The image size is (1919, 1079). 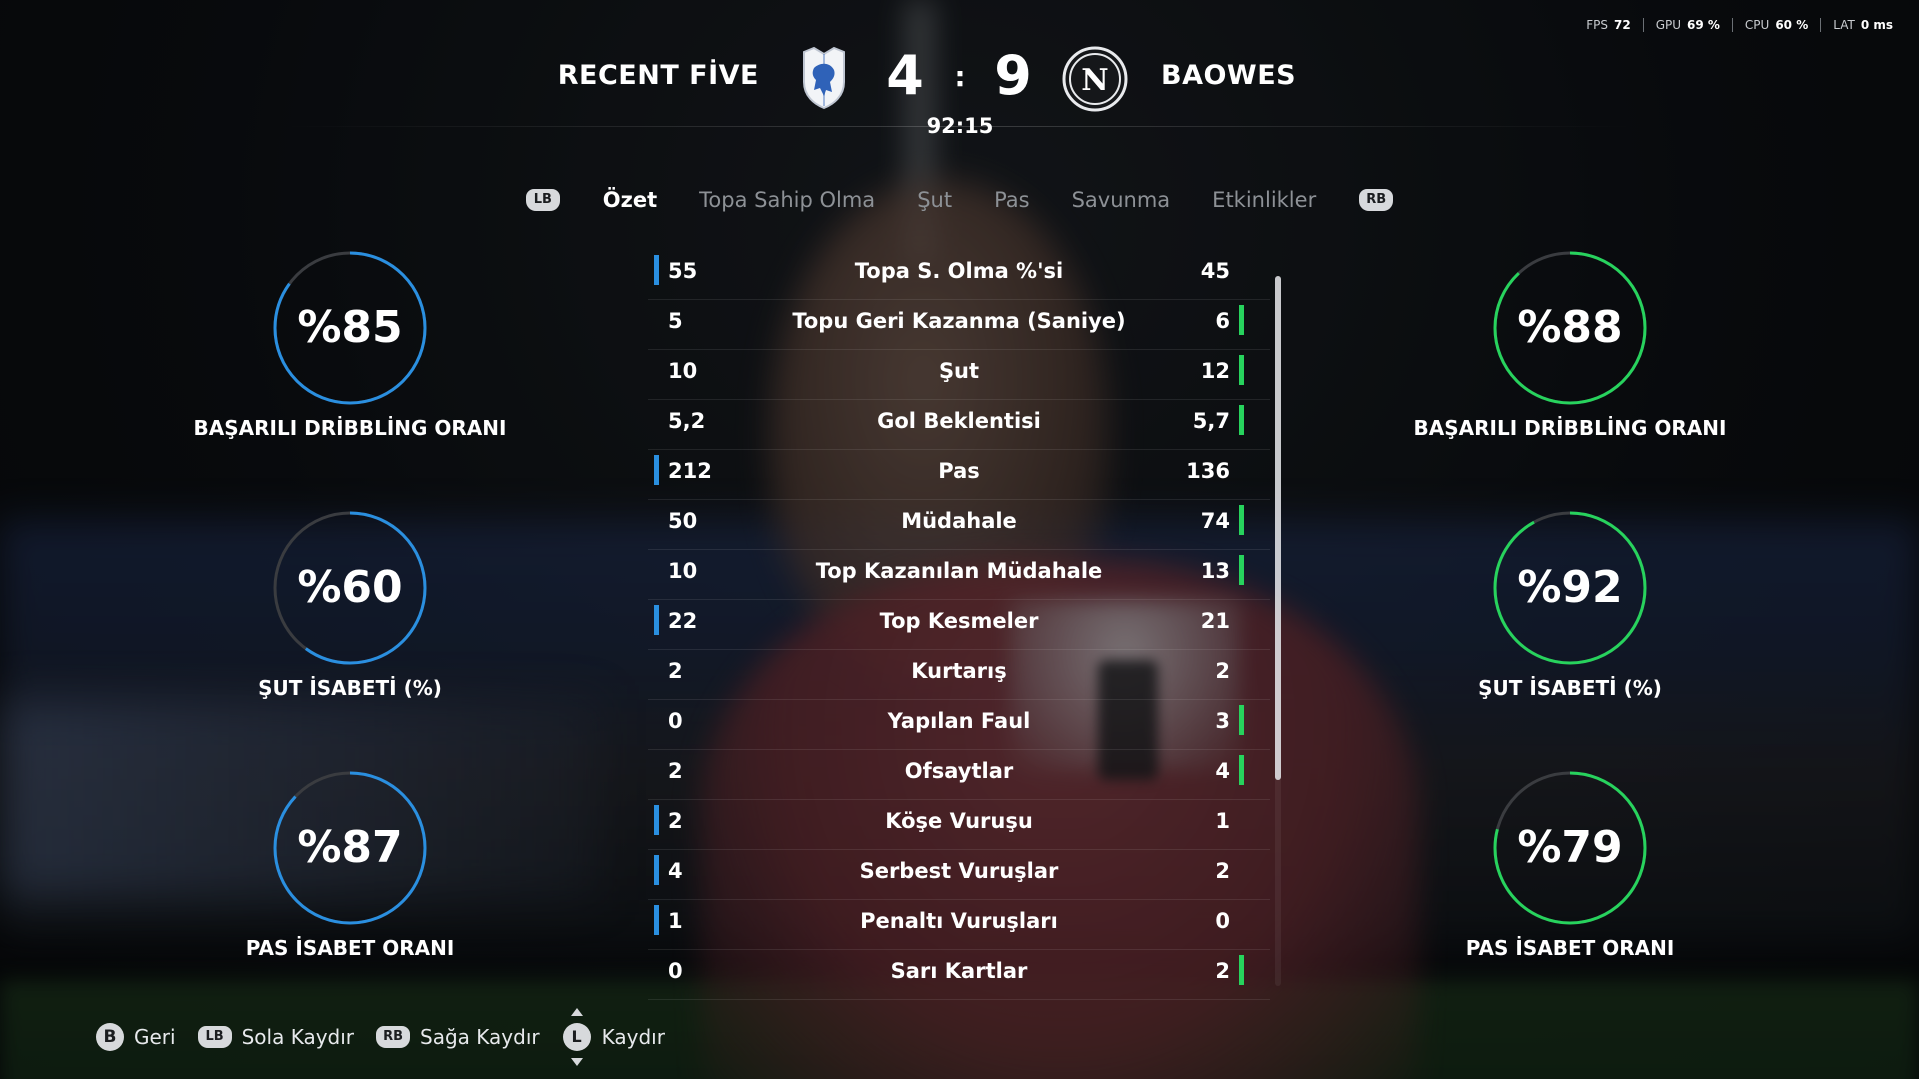 I want to click on rb-button-icon: RB, so click(x=1376, y=200).